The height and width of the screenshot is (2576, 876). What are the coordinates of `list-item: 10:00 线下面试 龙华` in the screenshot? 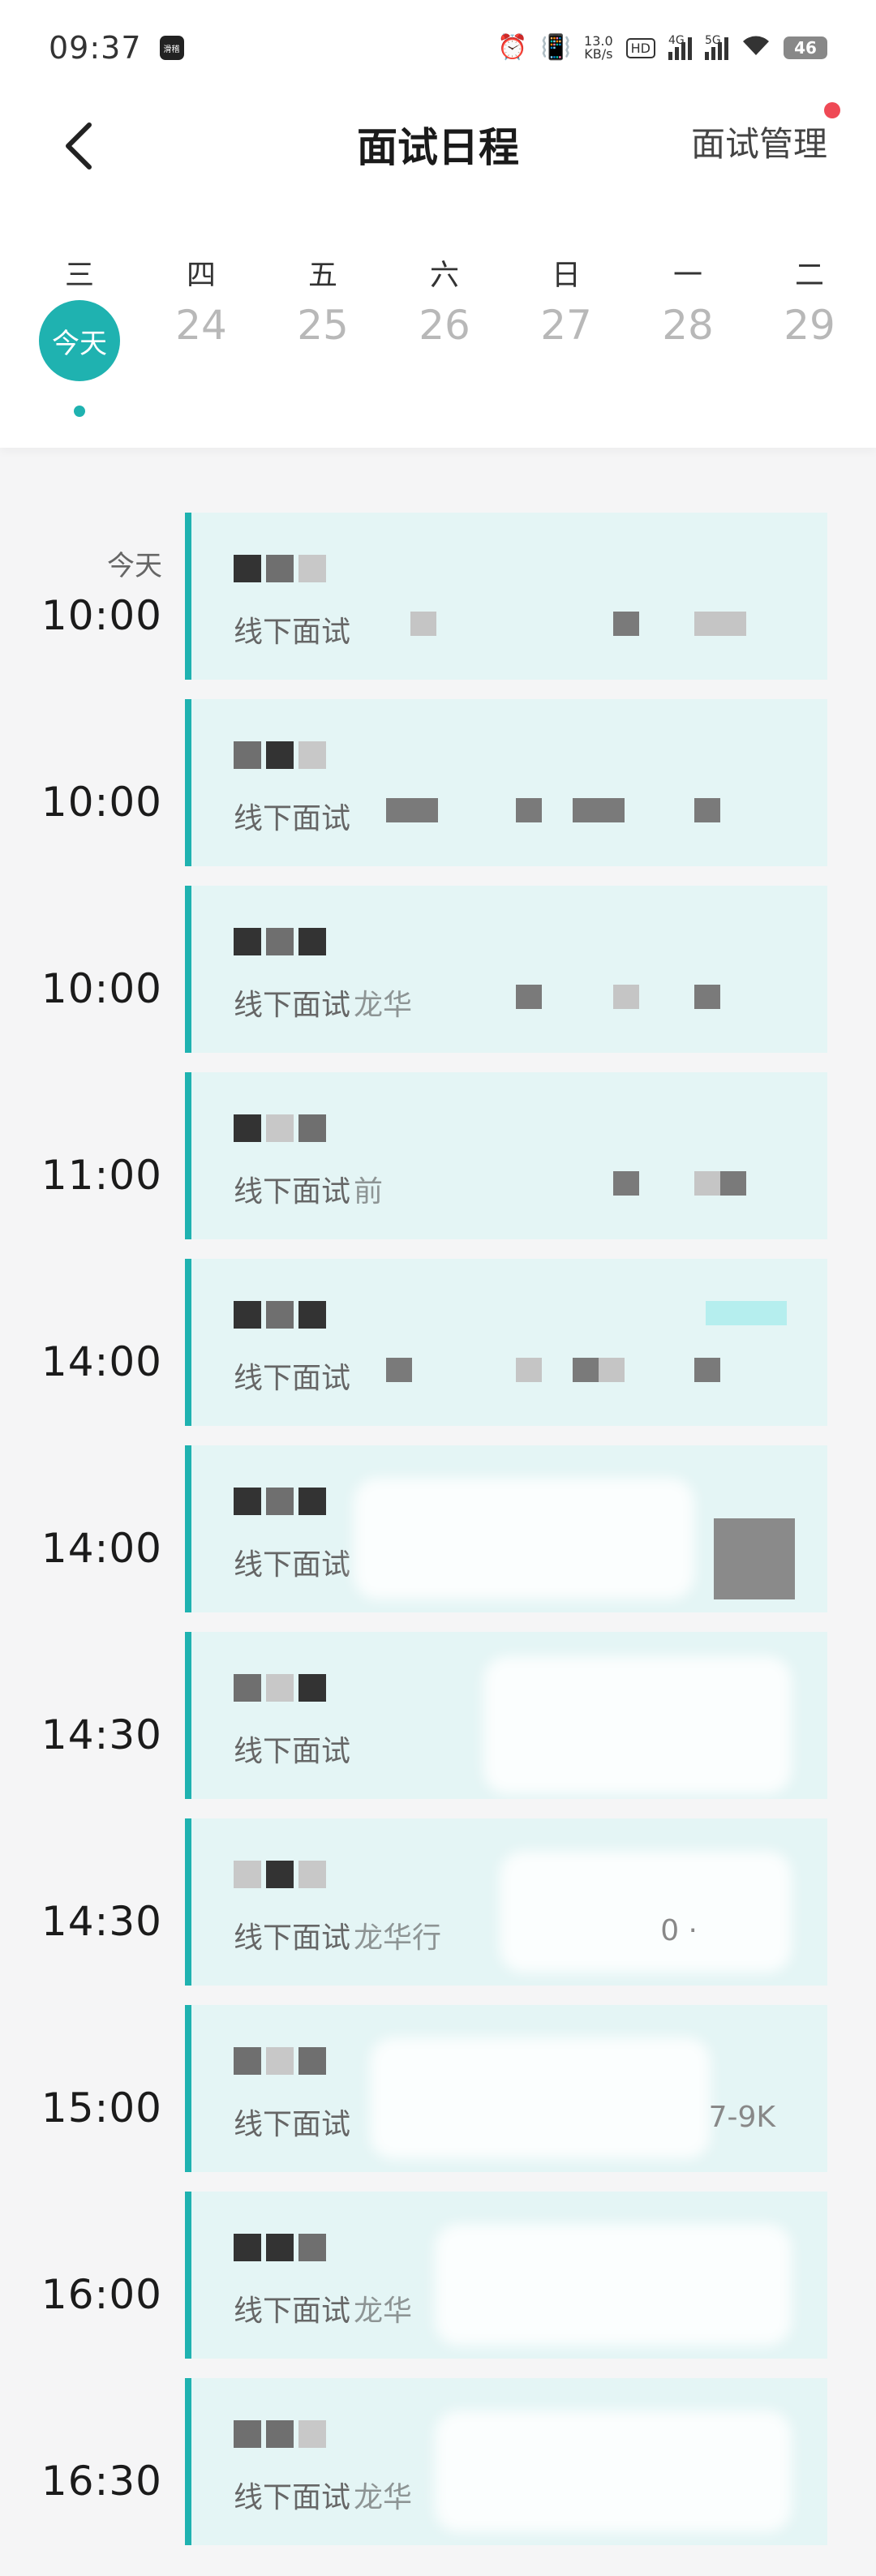 It's located at (438, 970).